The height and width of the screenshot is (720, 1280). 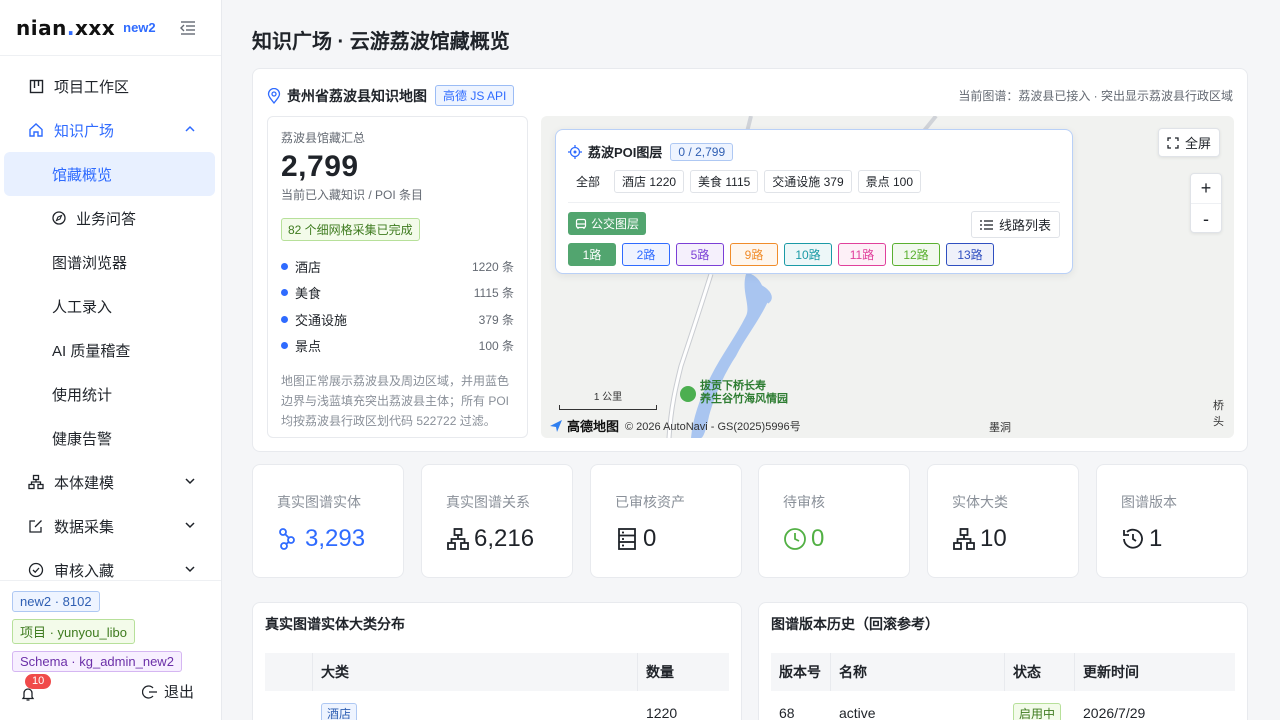 I want to click on header-cell-version: 版本号, so click(x=801, y=672).